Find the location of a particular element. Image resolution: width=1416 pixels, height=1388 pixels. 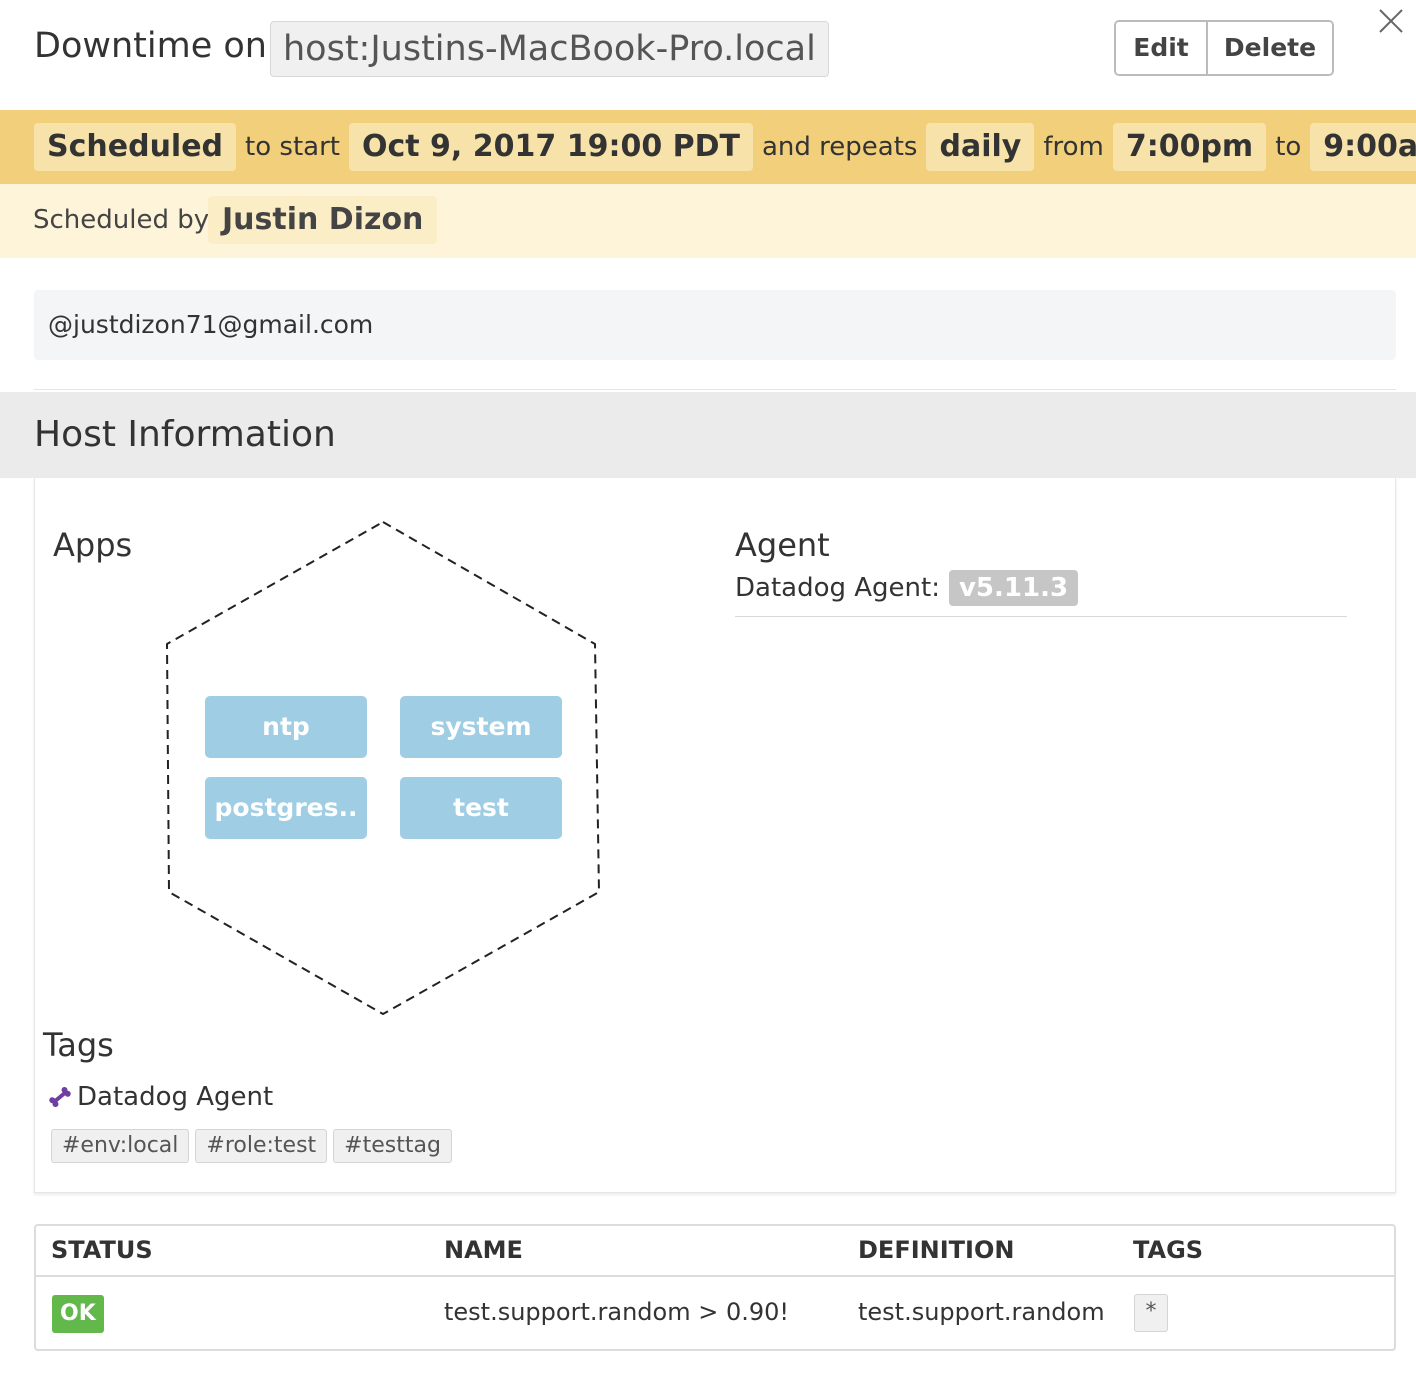

tag-source: Datadog Agent is located at coordinates (160, 1097).